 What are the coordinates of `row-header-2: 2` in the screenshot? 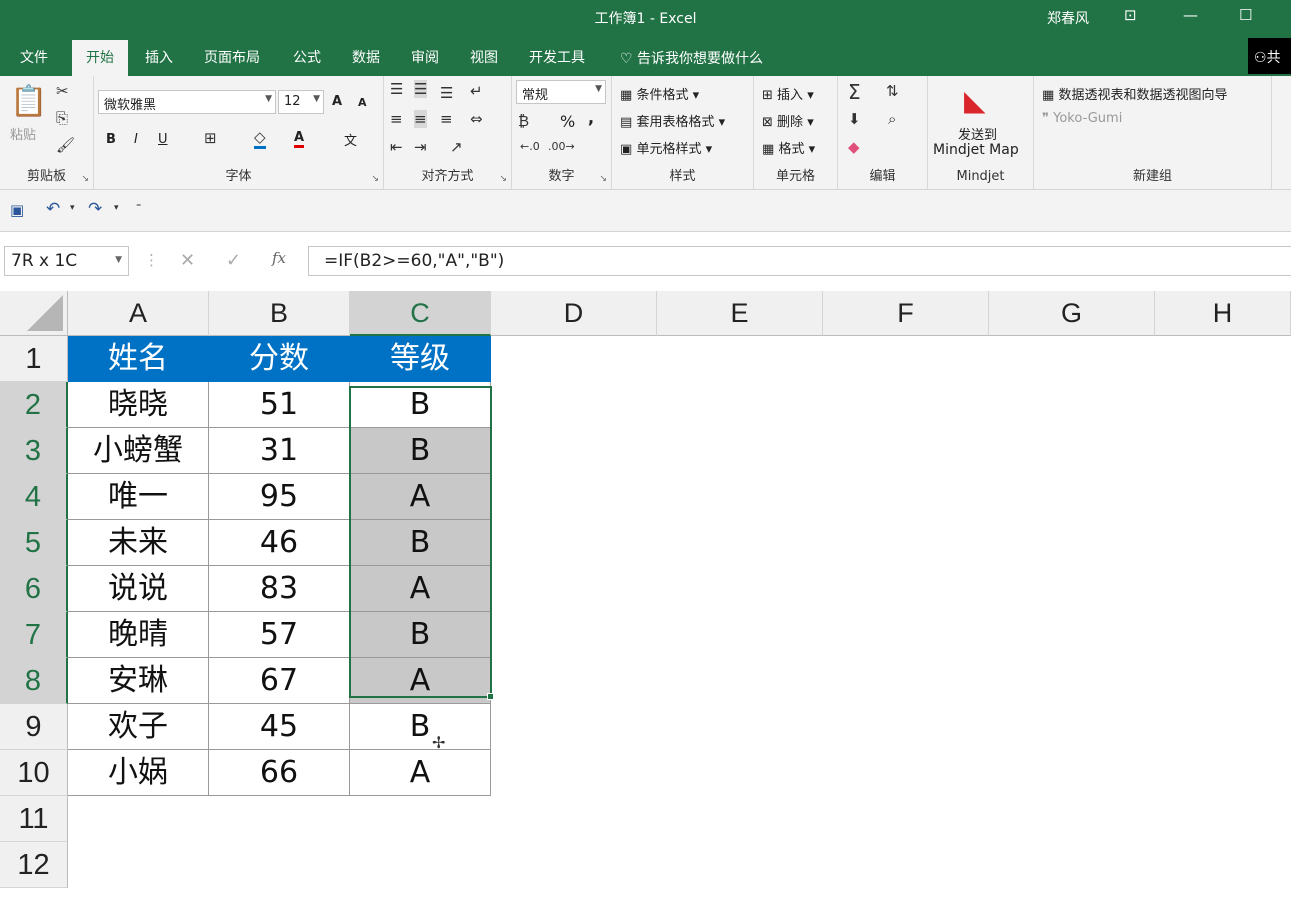 It's located at (34, 405).